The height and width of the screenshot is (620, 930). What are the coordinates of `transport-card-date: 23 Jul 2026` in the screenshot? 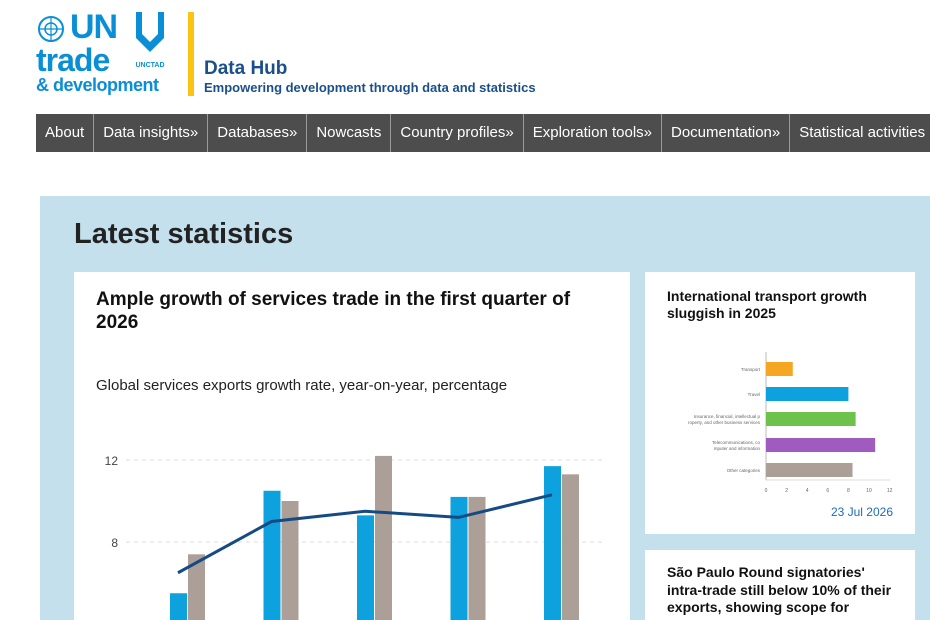 It's located at (861, 512).